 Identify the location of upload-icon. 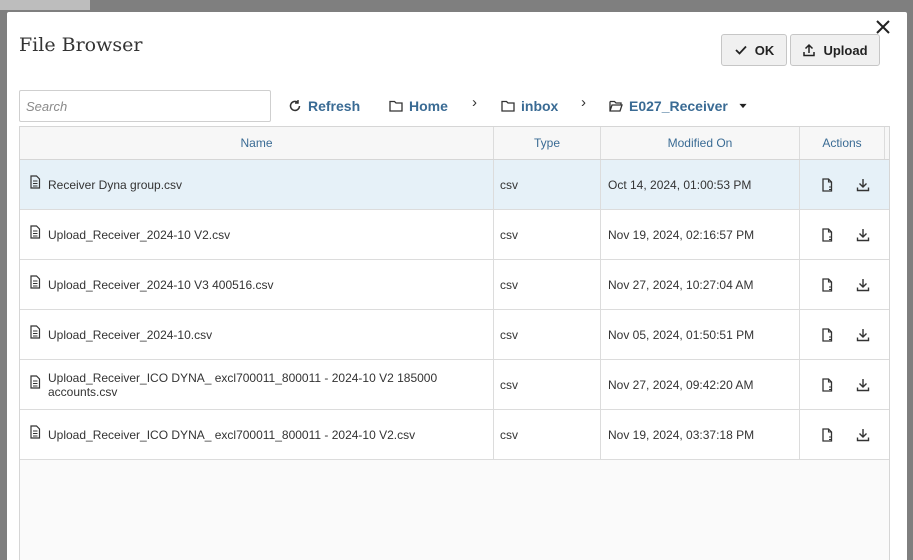
(809, 50).